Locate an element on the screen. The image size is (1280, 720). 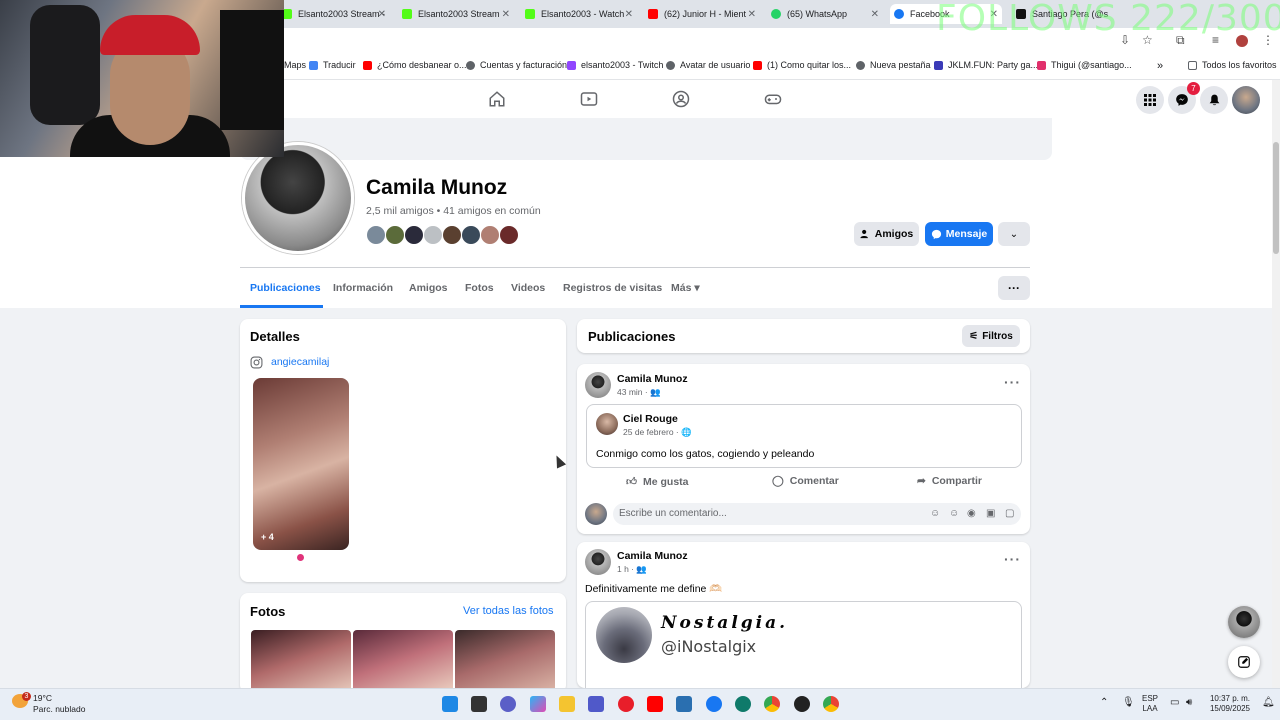
post-time: 1 h · 👥 is located at coordinates (632, 569).